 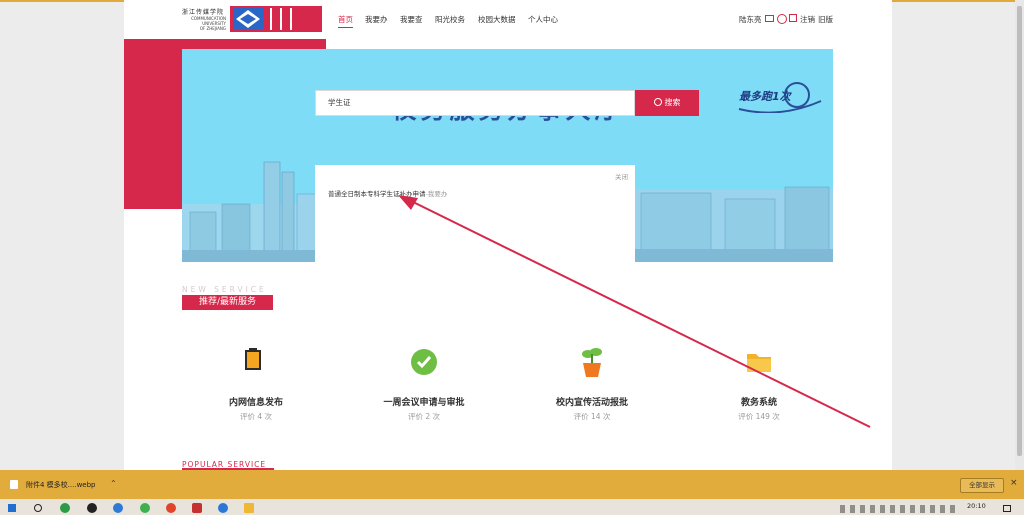 What do you see at coordinates (897, 509) in the screenshot?
I see `system-tray` at bounding box center [897, 509].